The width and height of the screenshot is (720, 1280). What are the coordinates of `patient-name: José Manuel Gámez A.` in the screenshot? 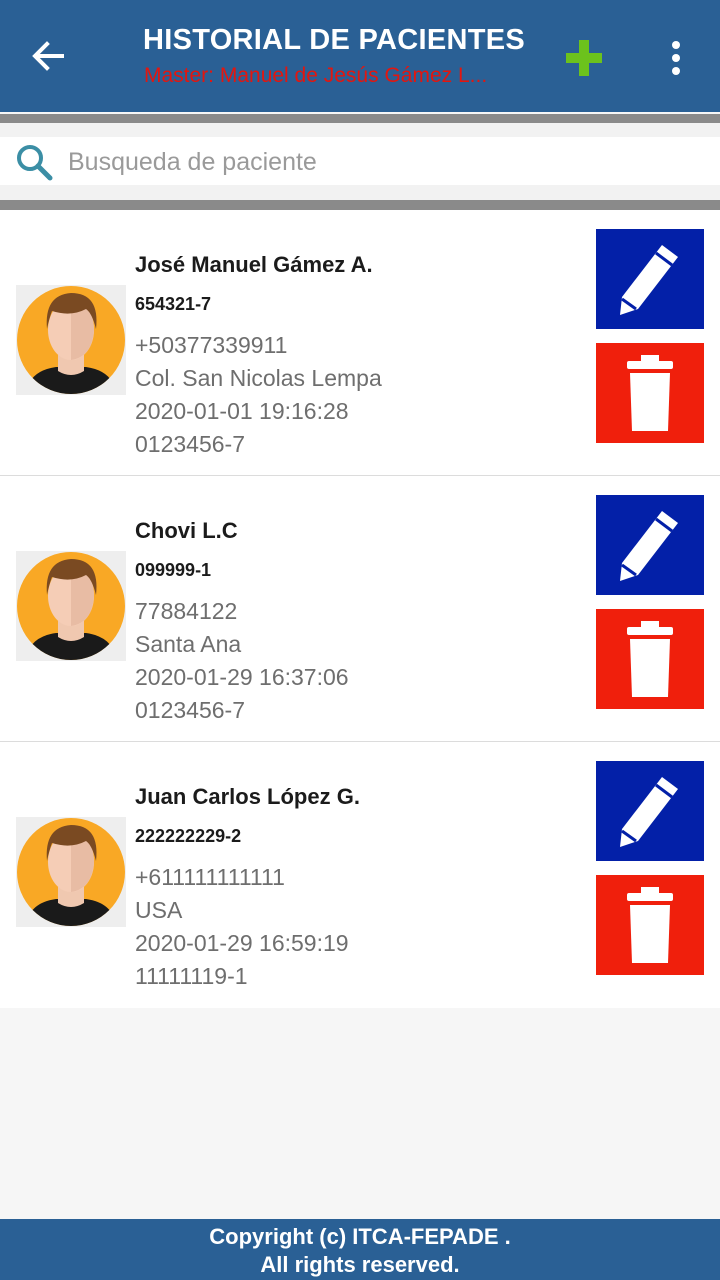 It's located at (254, 264).